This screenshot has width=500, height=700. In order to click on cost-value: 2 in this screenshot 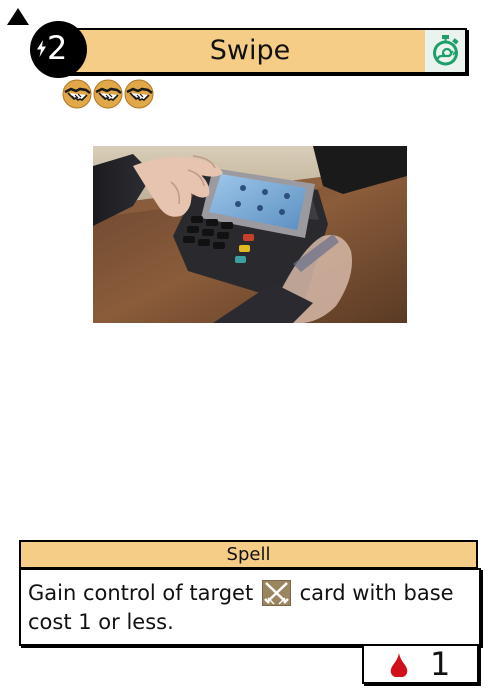, I will do `click(57, 48)`.